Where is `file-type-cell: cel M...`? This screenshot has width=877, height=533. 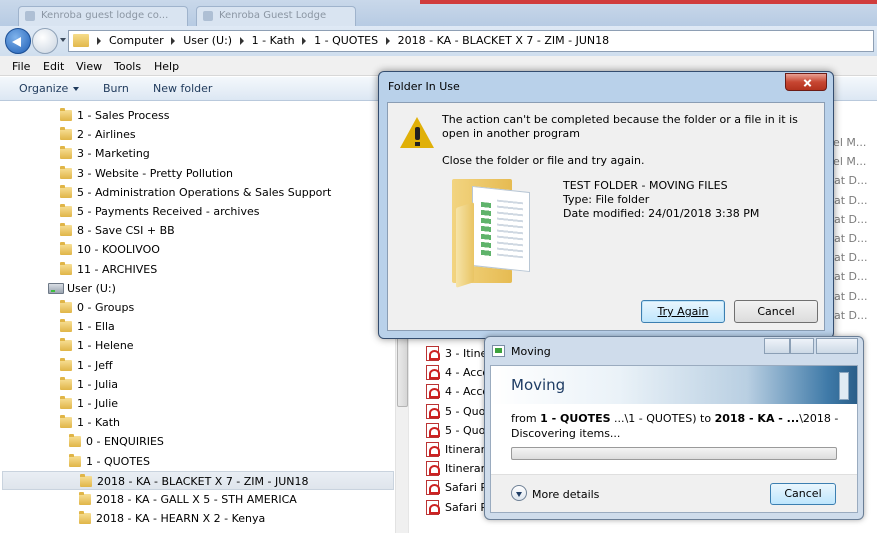 file-type-cell: cel M... is located at coordinates (847, 162).